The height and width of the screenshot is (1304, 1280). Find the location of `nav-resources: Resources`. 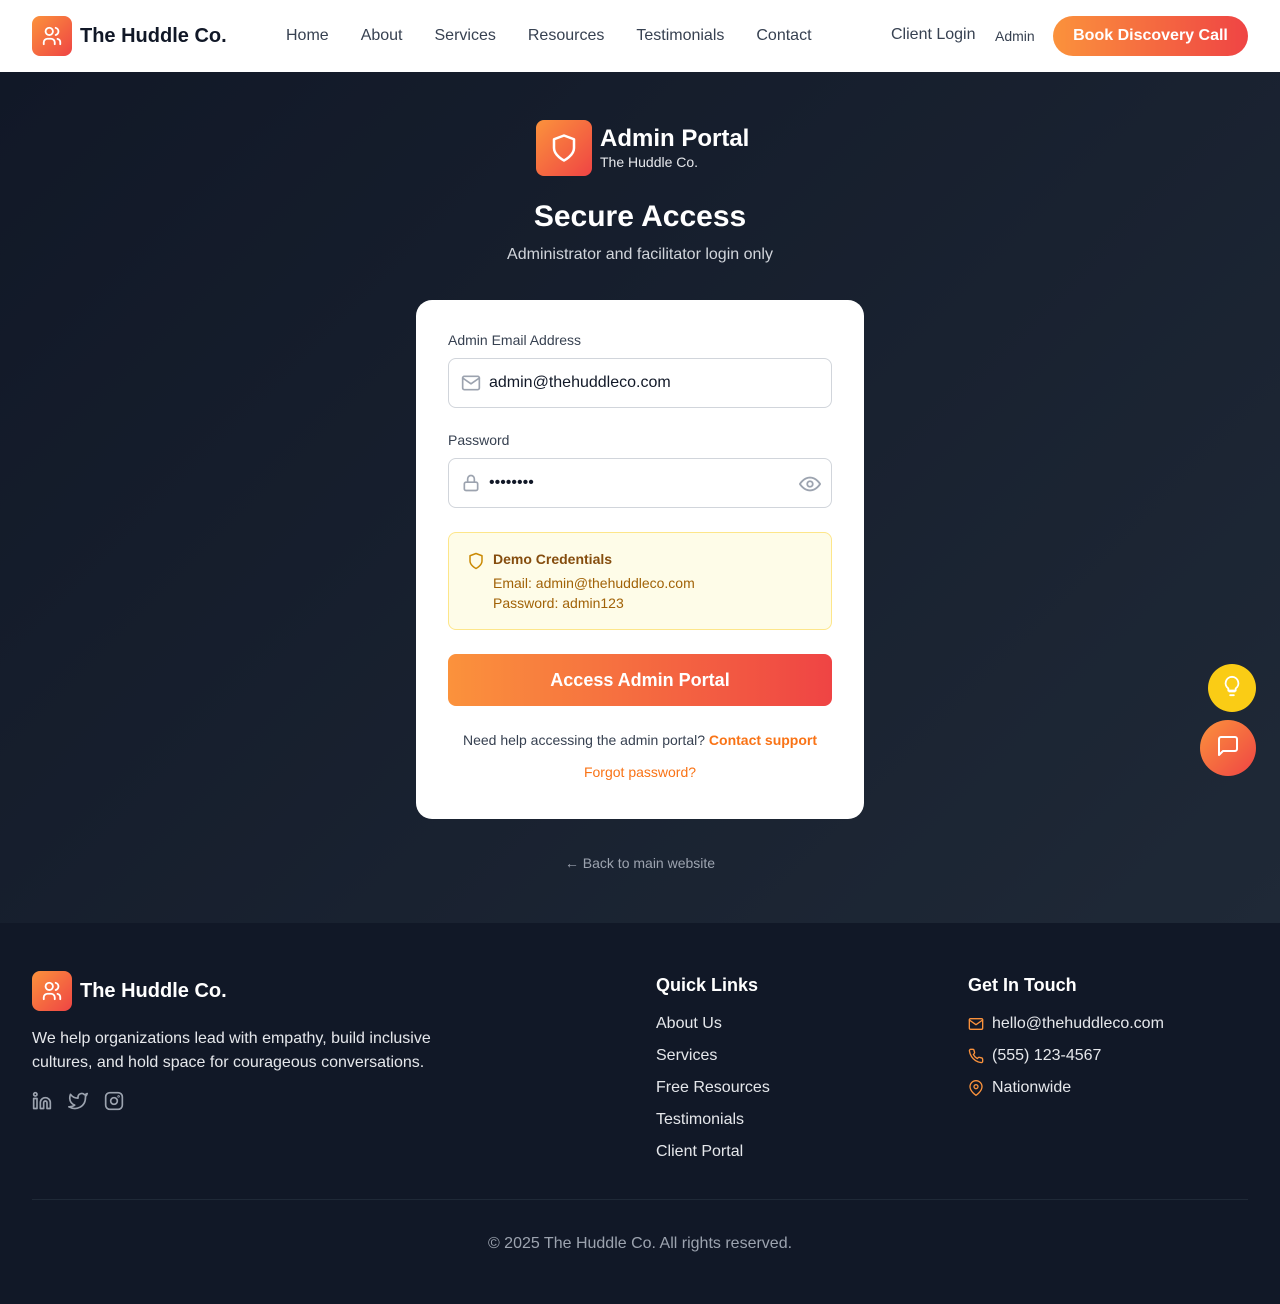

nav-resources: Resources is located at coordinates (566, 36).